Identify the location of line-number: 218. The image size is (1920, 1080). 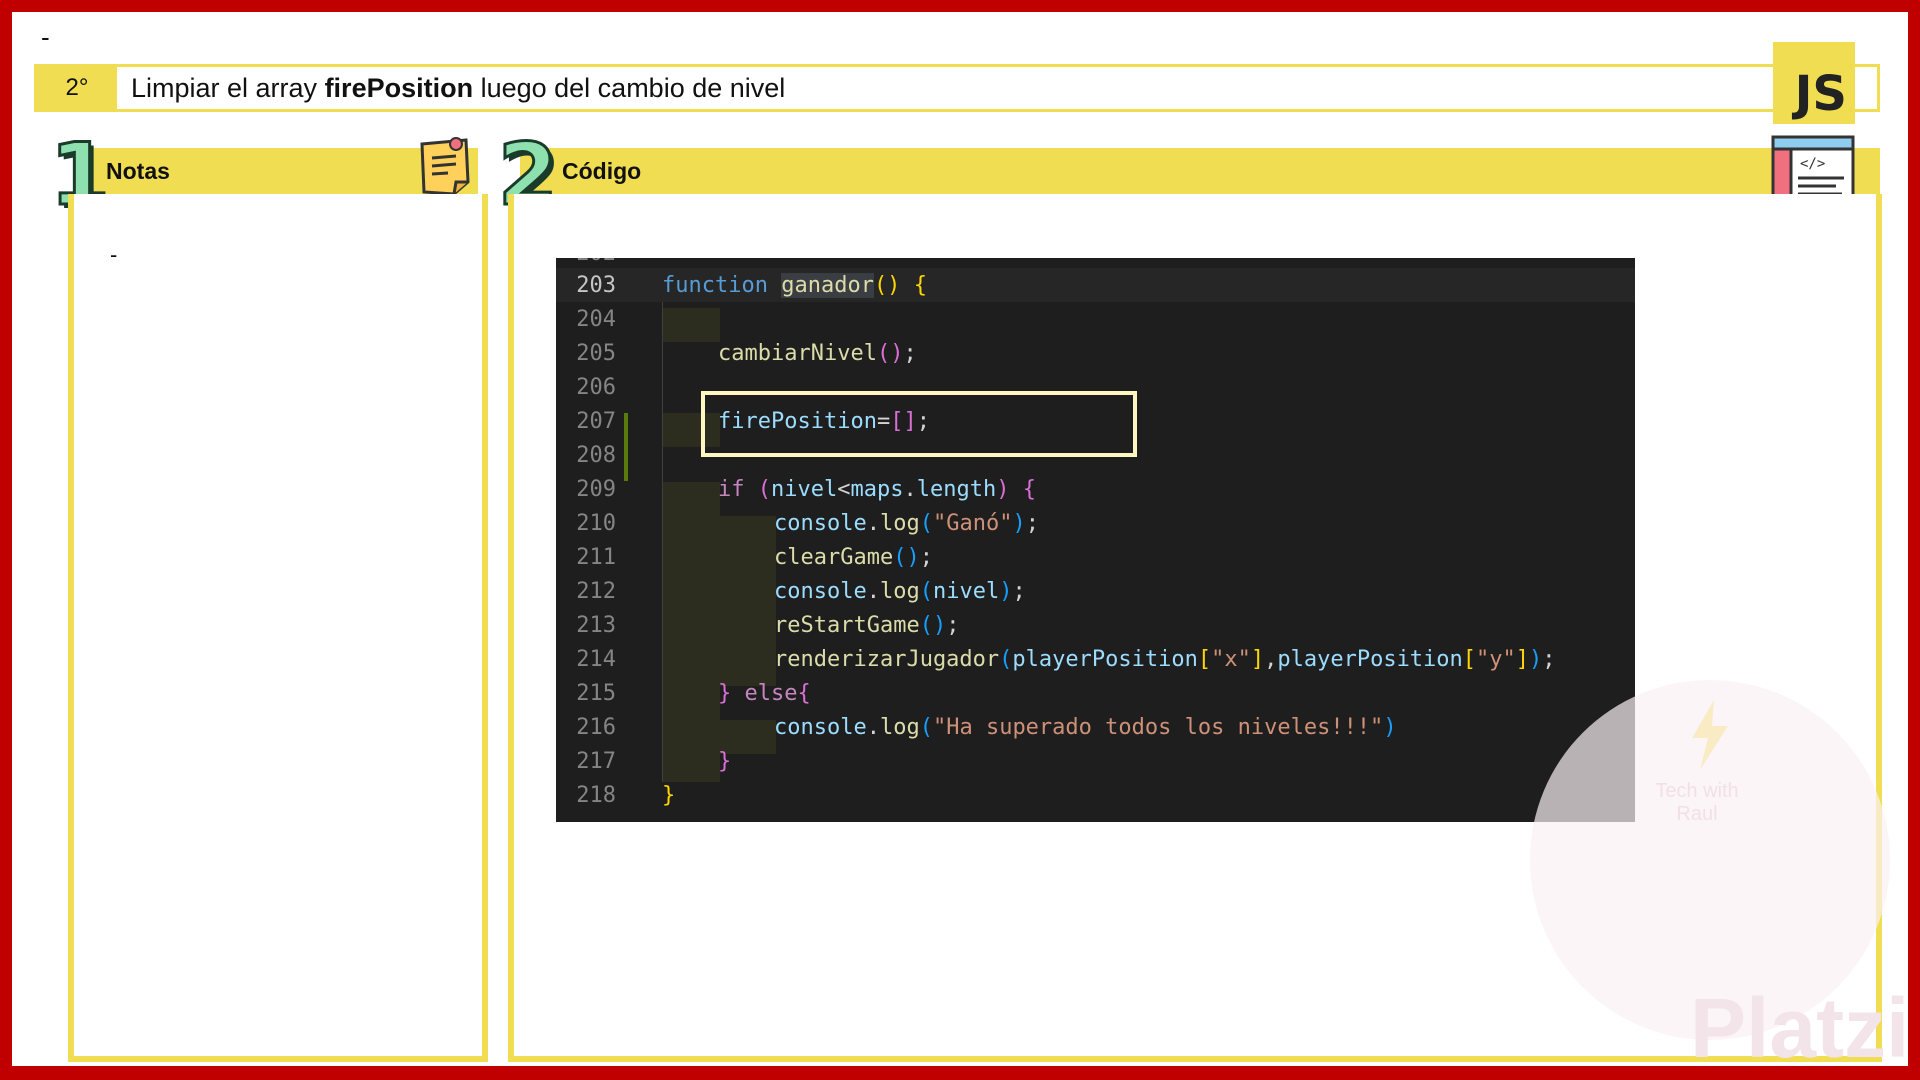
(596, 795).